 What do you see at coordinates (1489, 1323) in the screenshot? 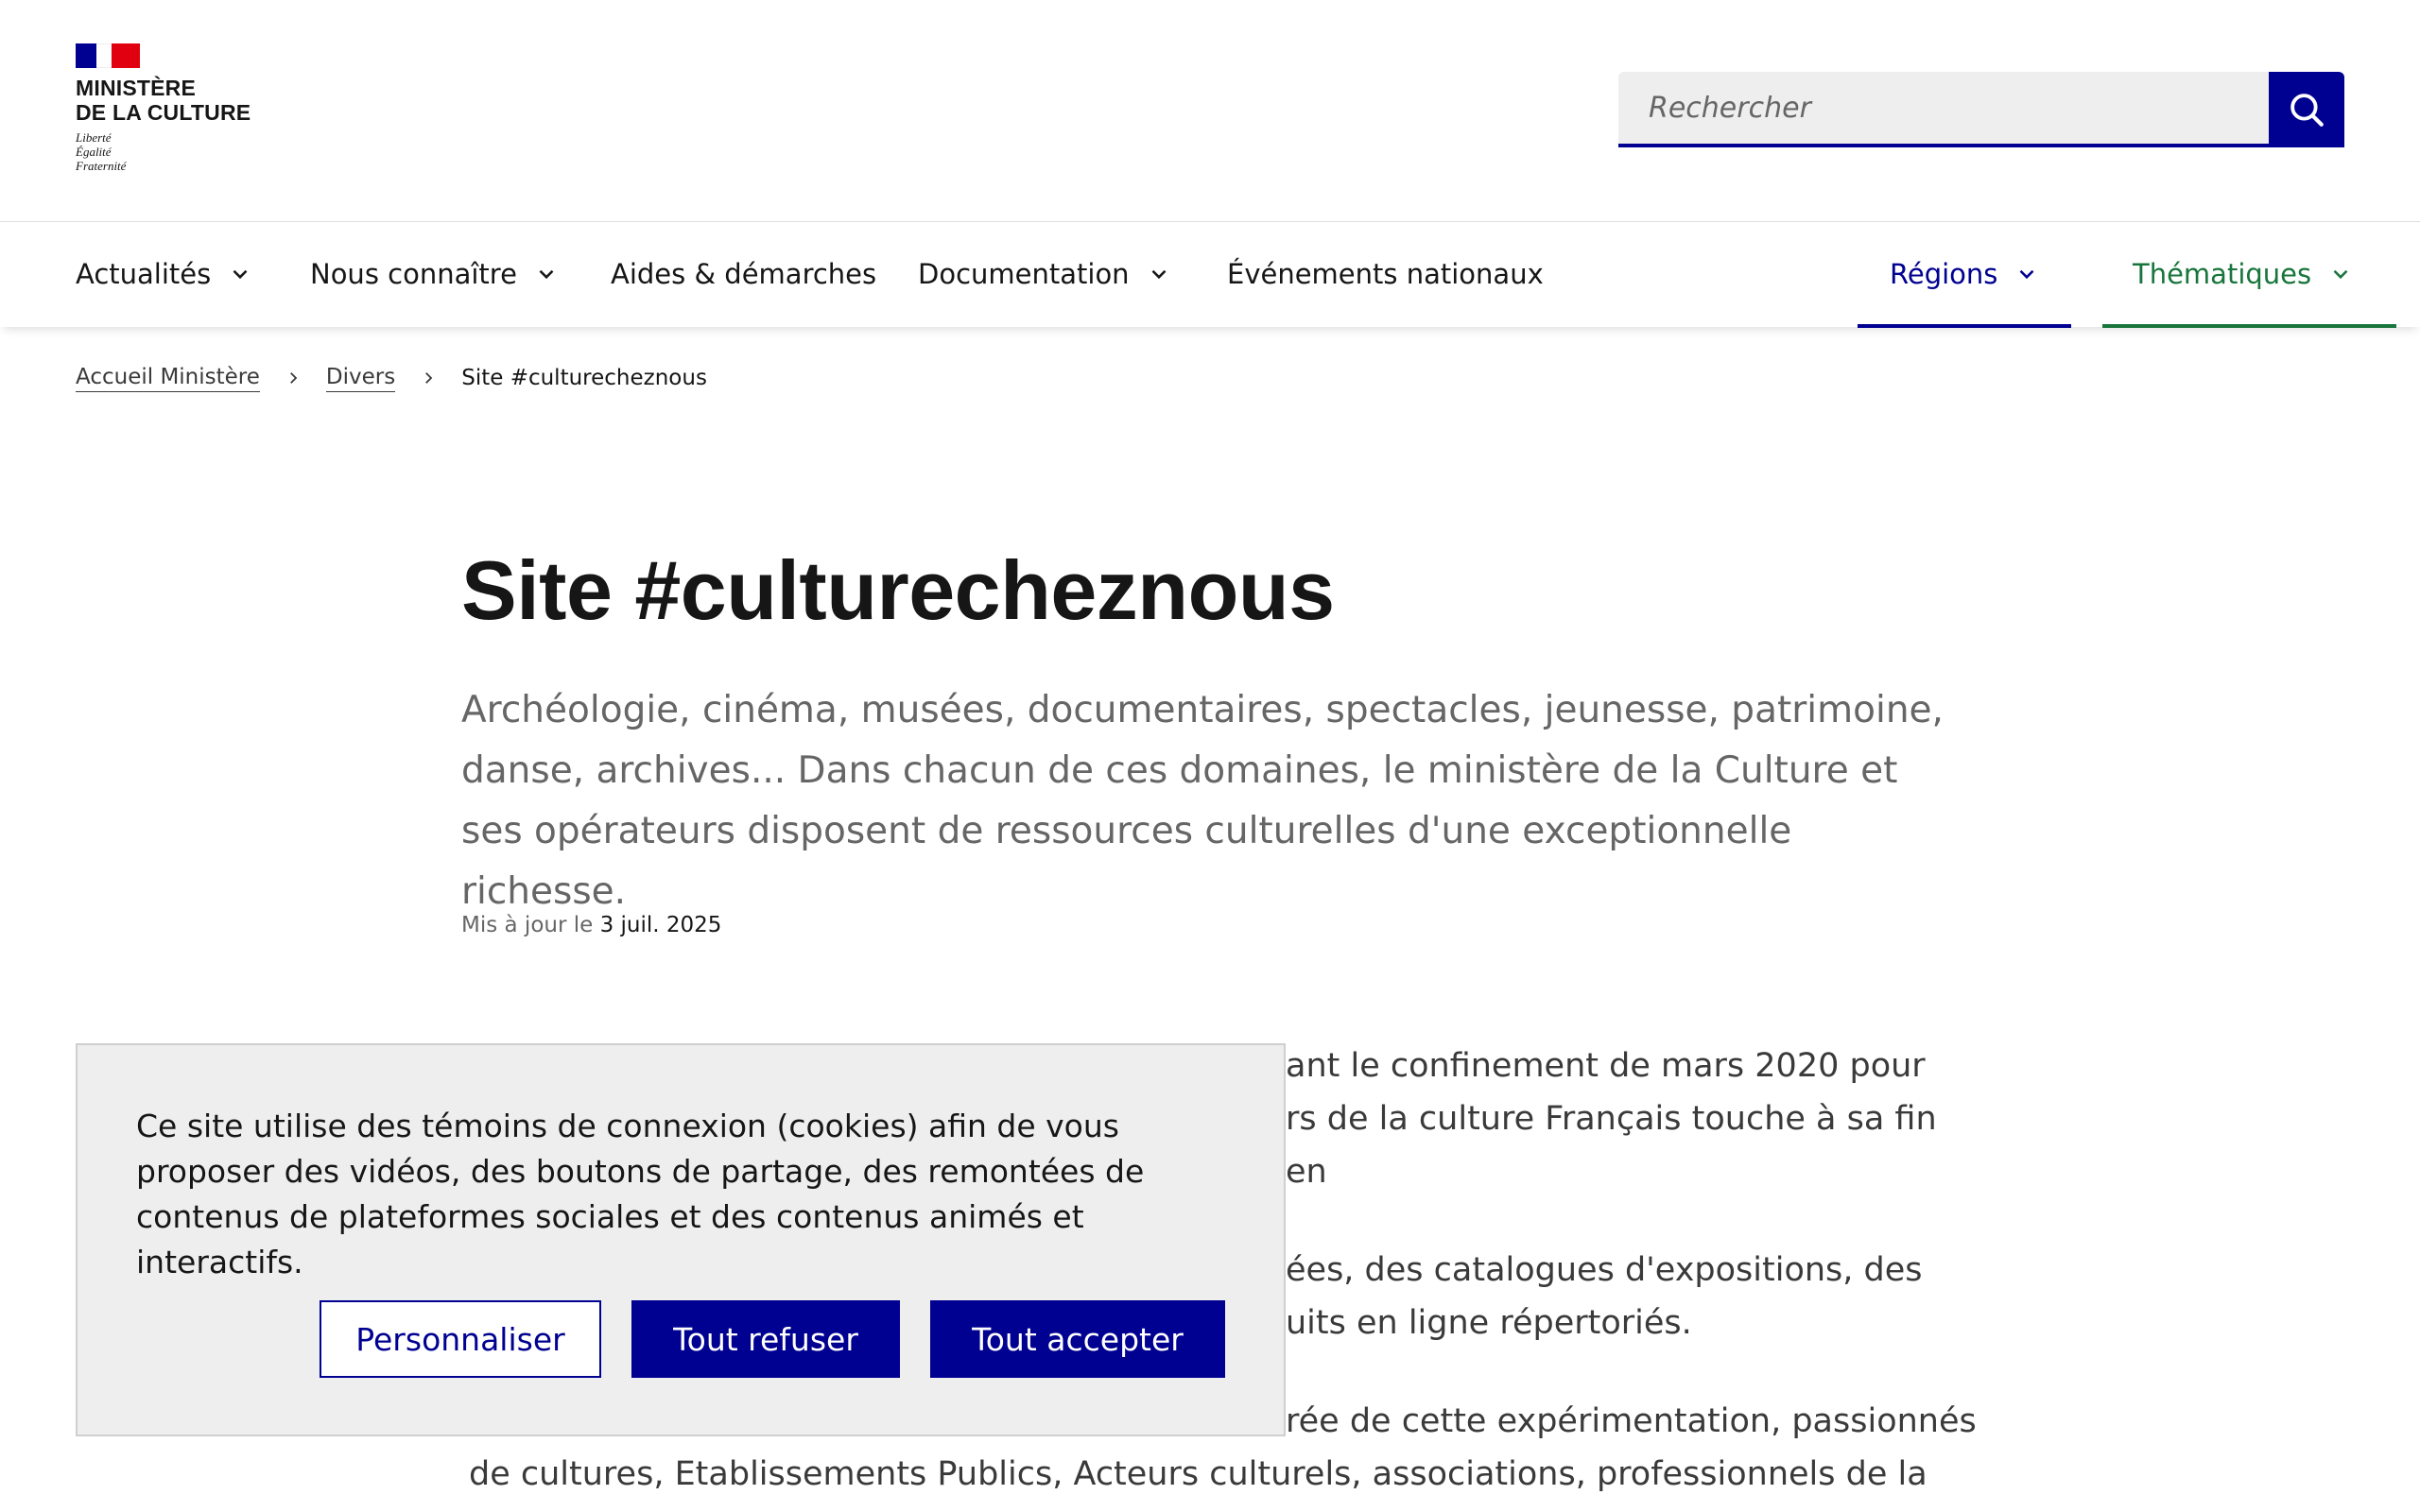
I see `body-fragment: uits en ligne répertoriés.` at bounding box center [1489, 1323].